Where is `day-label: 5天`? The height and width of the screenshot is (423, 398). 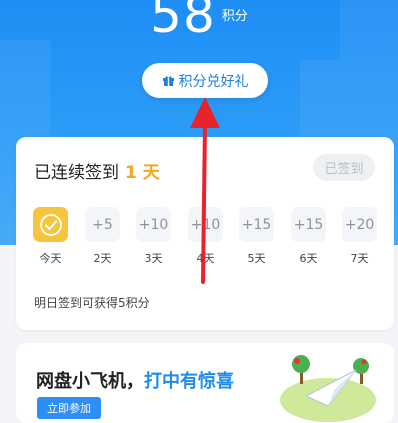
day-label: 5天 is located at coordinates (256, 258).